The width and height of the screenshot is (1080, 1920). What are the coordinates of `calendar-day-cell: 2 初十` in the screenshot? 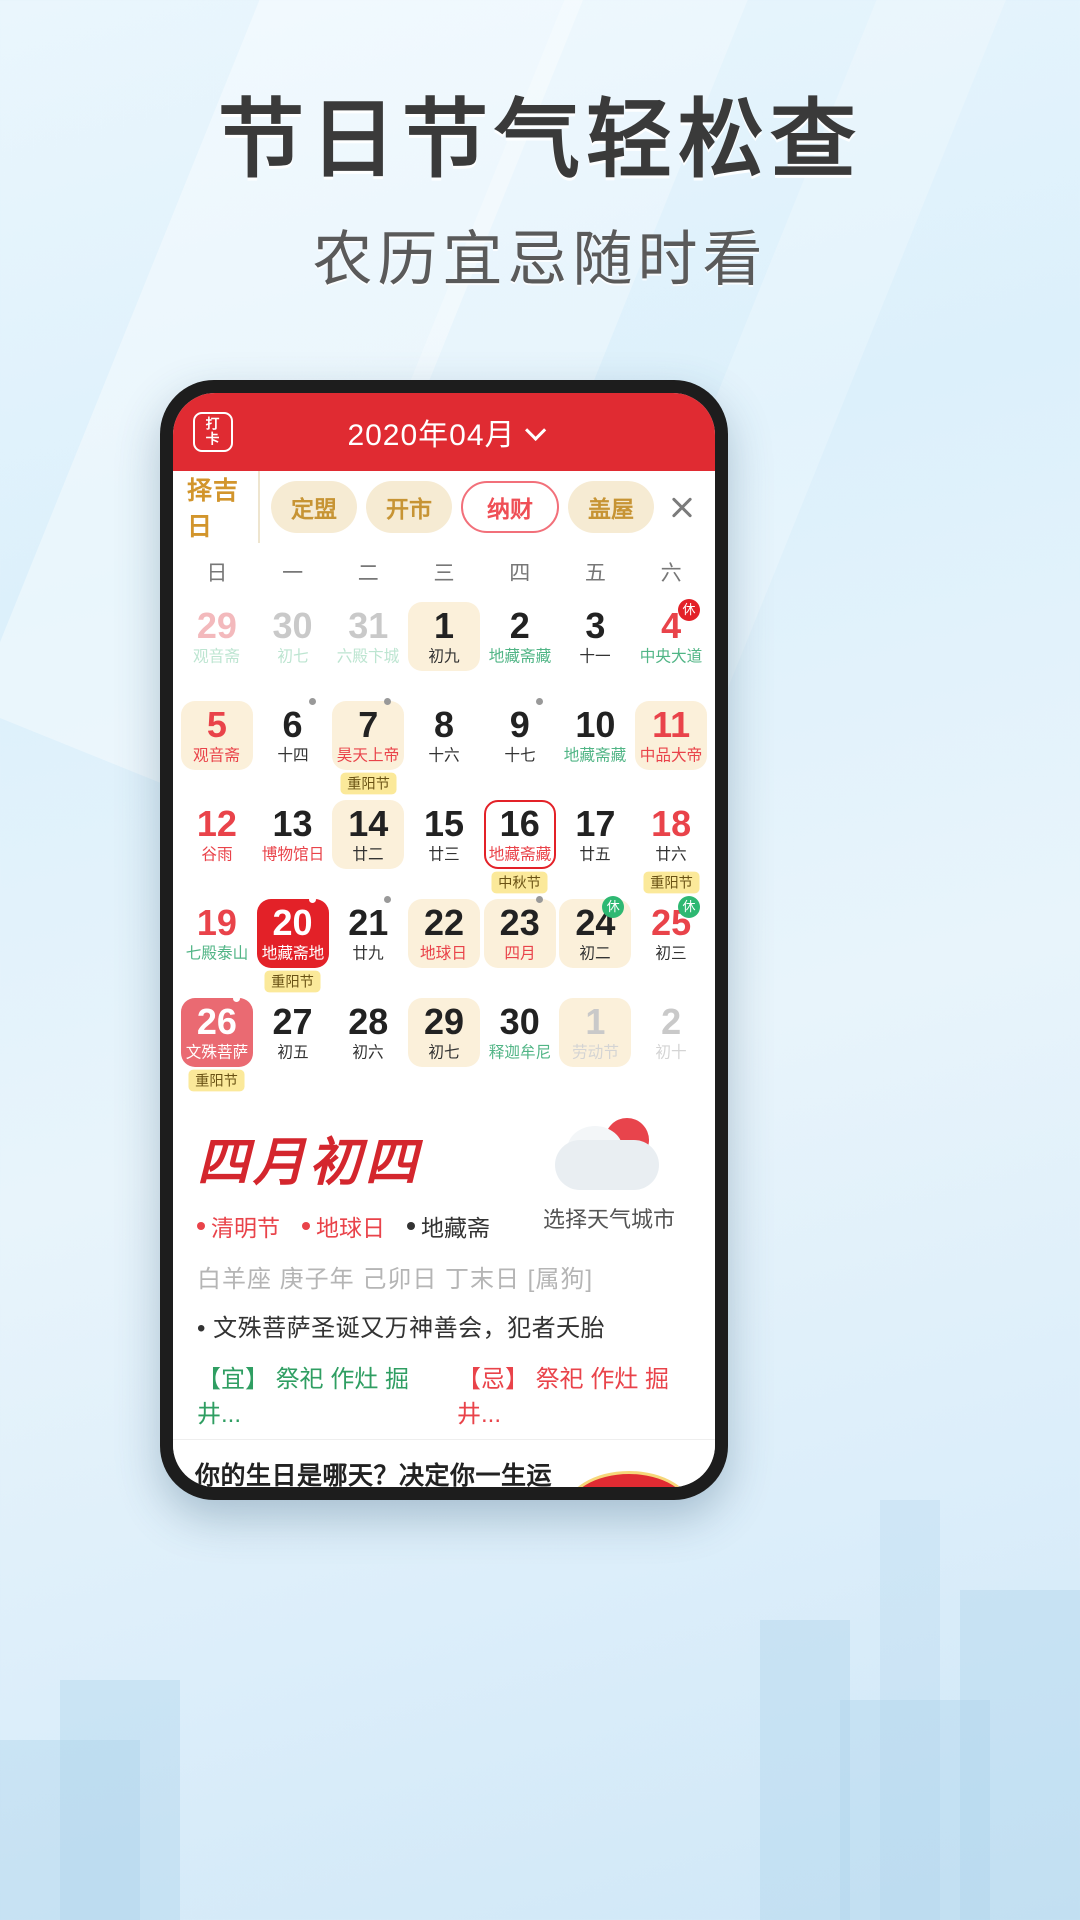 It's located at (671, 1039).